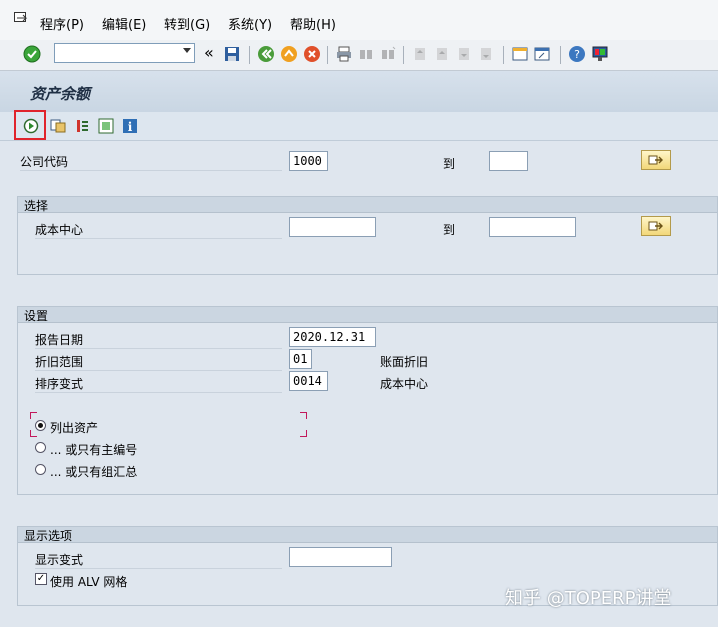  What do you see at coordinates (106, 126) in the screenshot?
I see `dynamic-selections-icon` at bounding box center [106, 126].